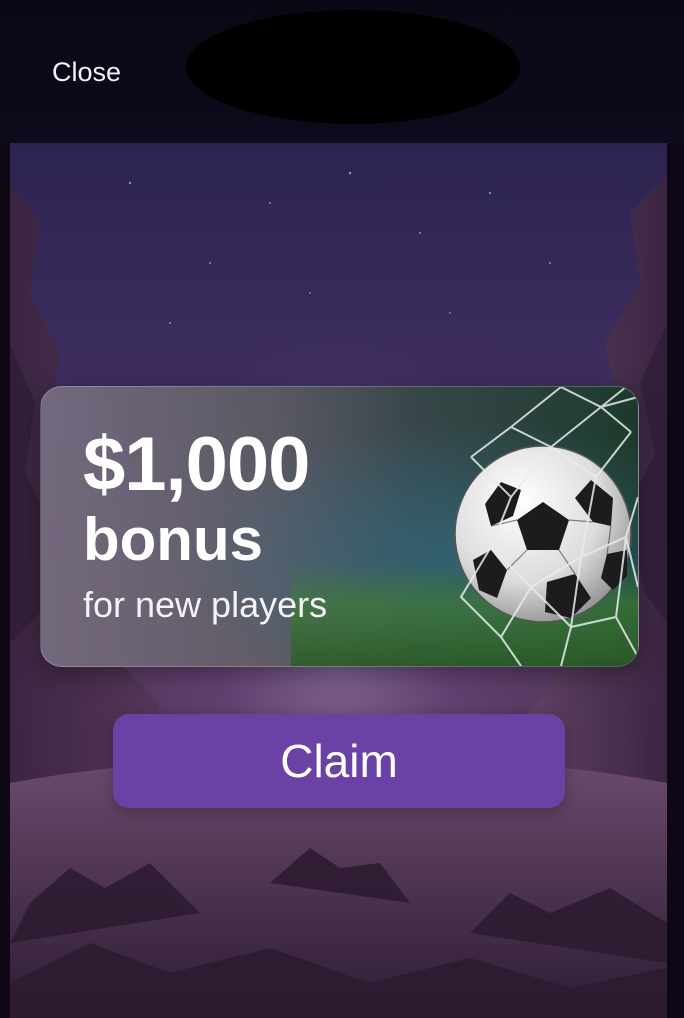 The width and height of the screenshot is (684, 1018). Describe the element at coordinates (353, 67) in the screenshot. I see `camera-notch` at that location.